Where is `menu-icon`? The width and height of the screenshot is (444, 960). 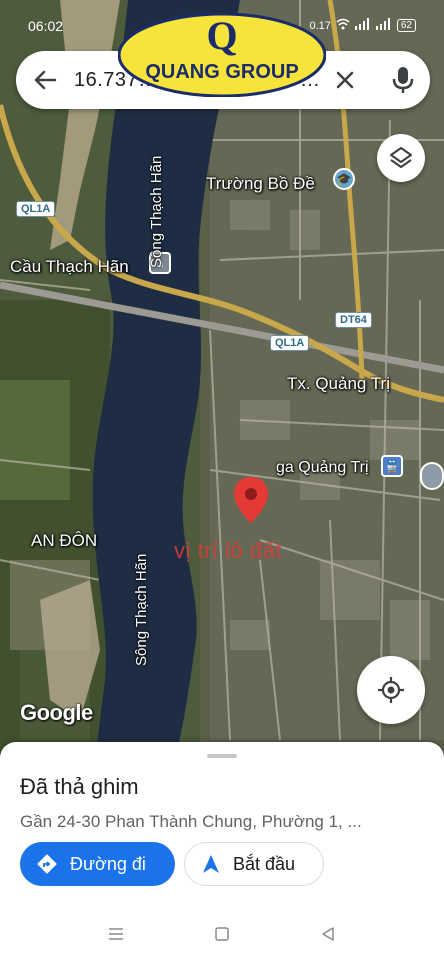 menu-icon is located at coordinates (116, 934).